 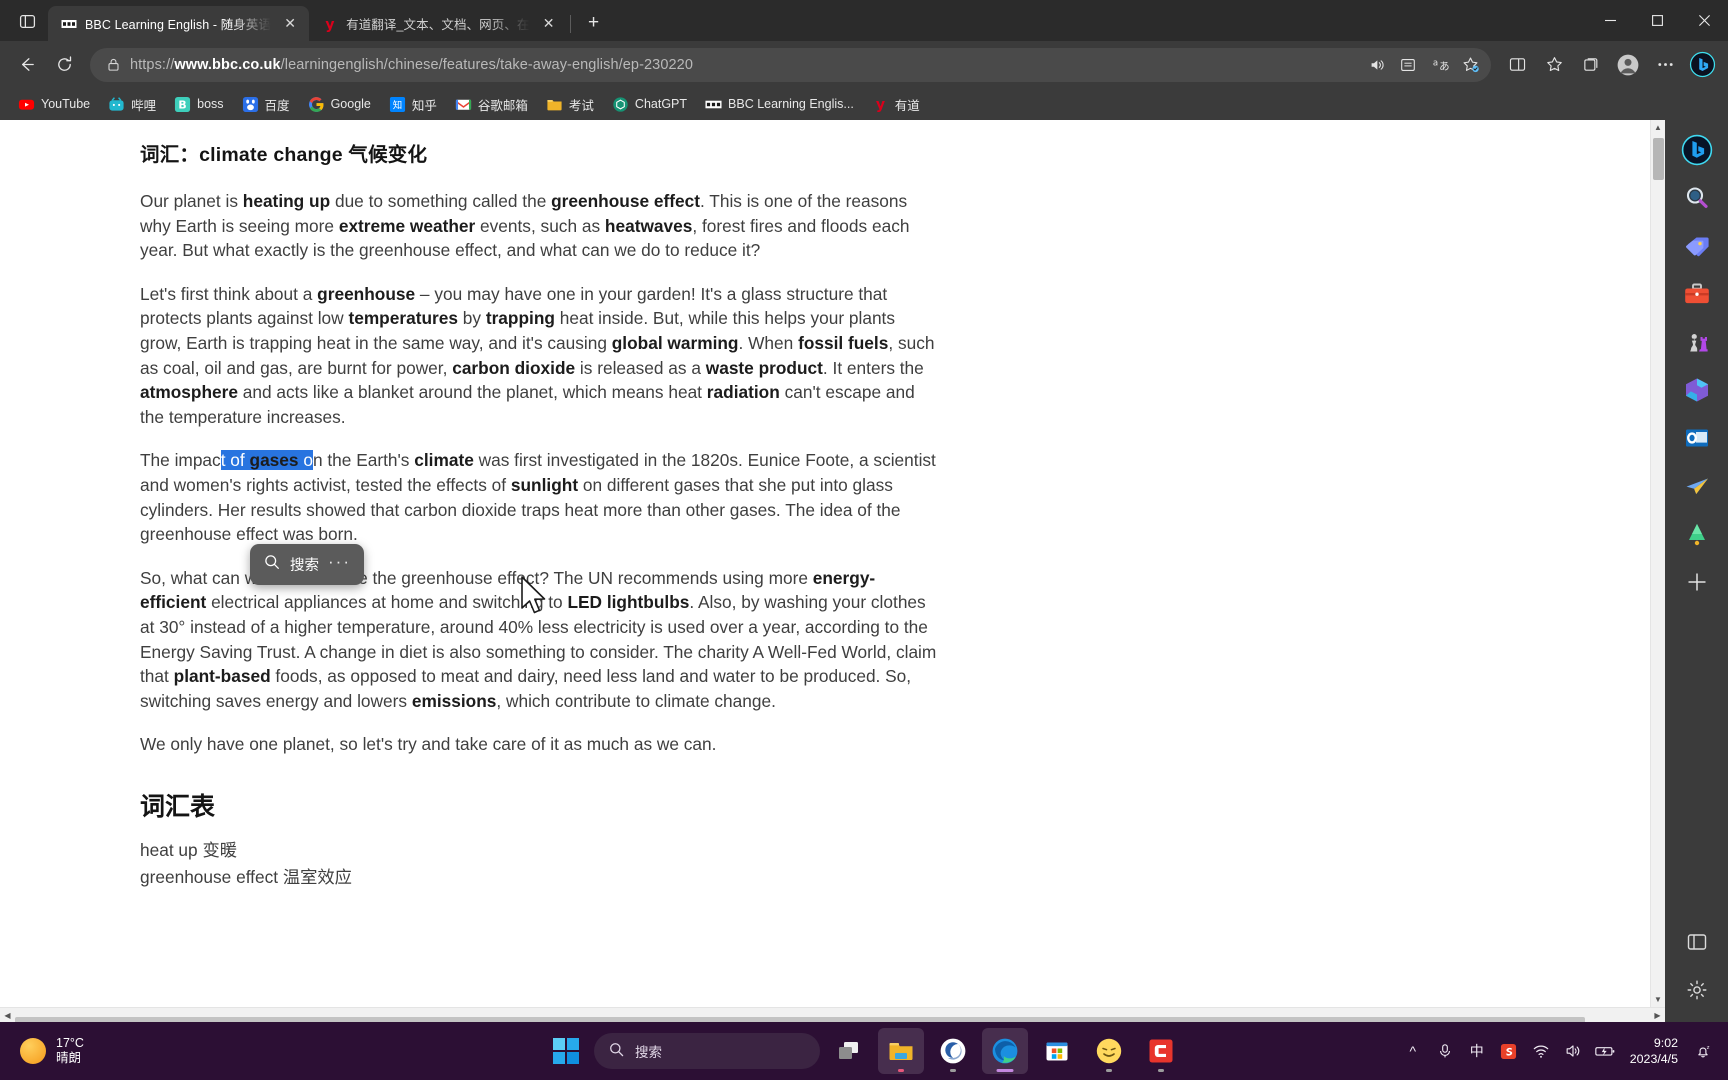 What do you see at coordinates (350, 104) in the screenshot?
I see `bookmark-label: Google` at bounding box center [350, 104].